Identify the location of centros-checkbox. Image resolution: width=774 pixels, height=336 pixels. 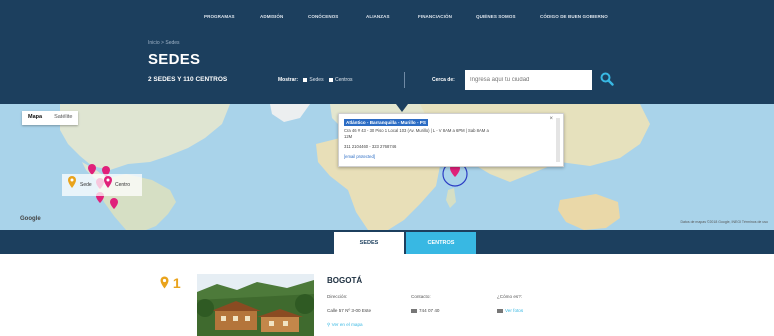
(330, 79).